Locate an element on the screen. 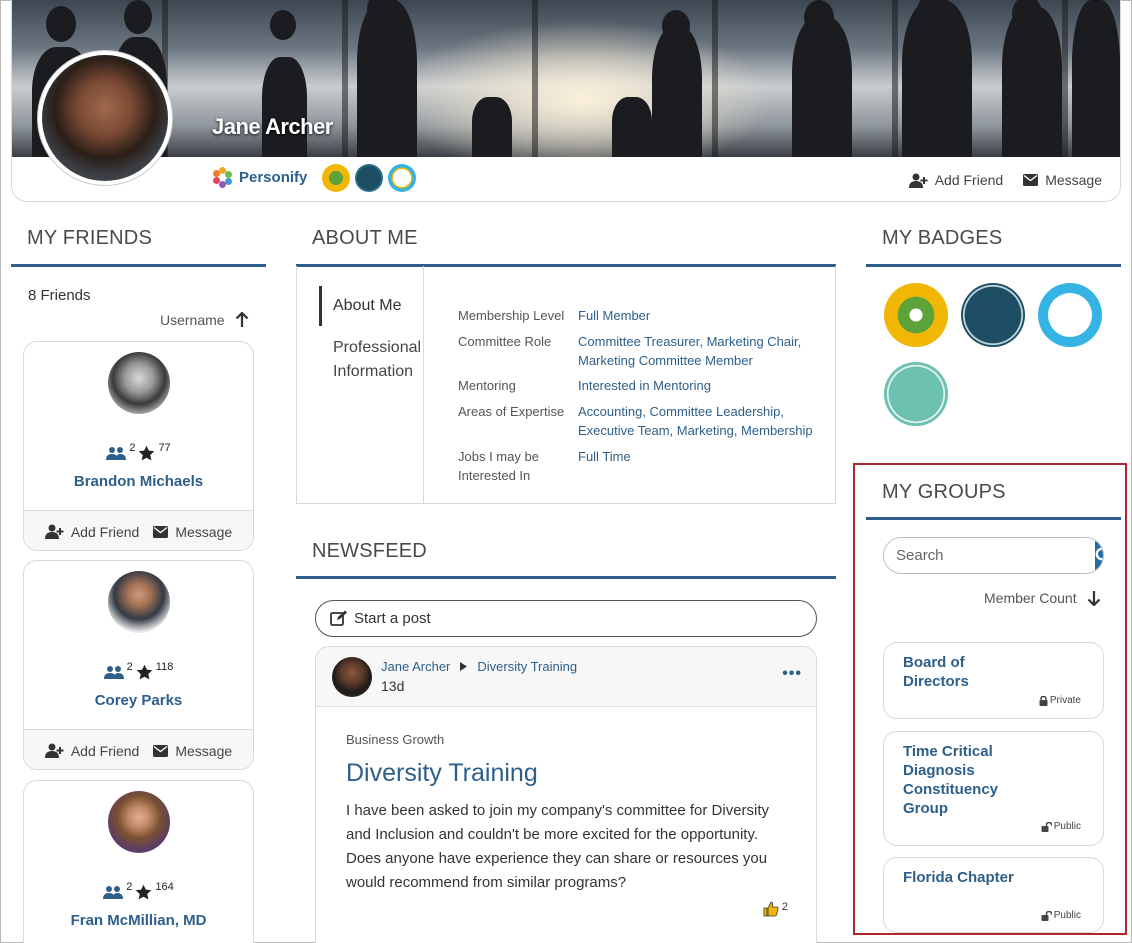  newsfeed-section-title: NEWSFEED is located at coordinates (369, 551).